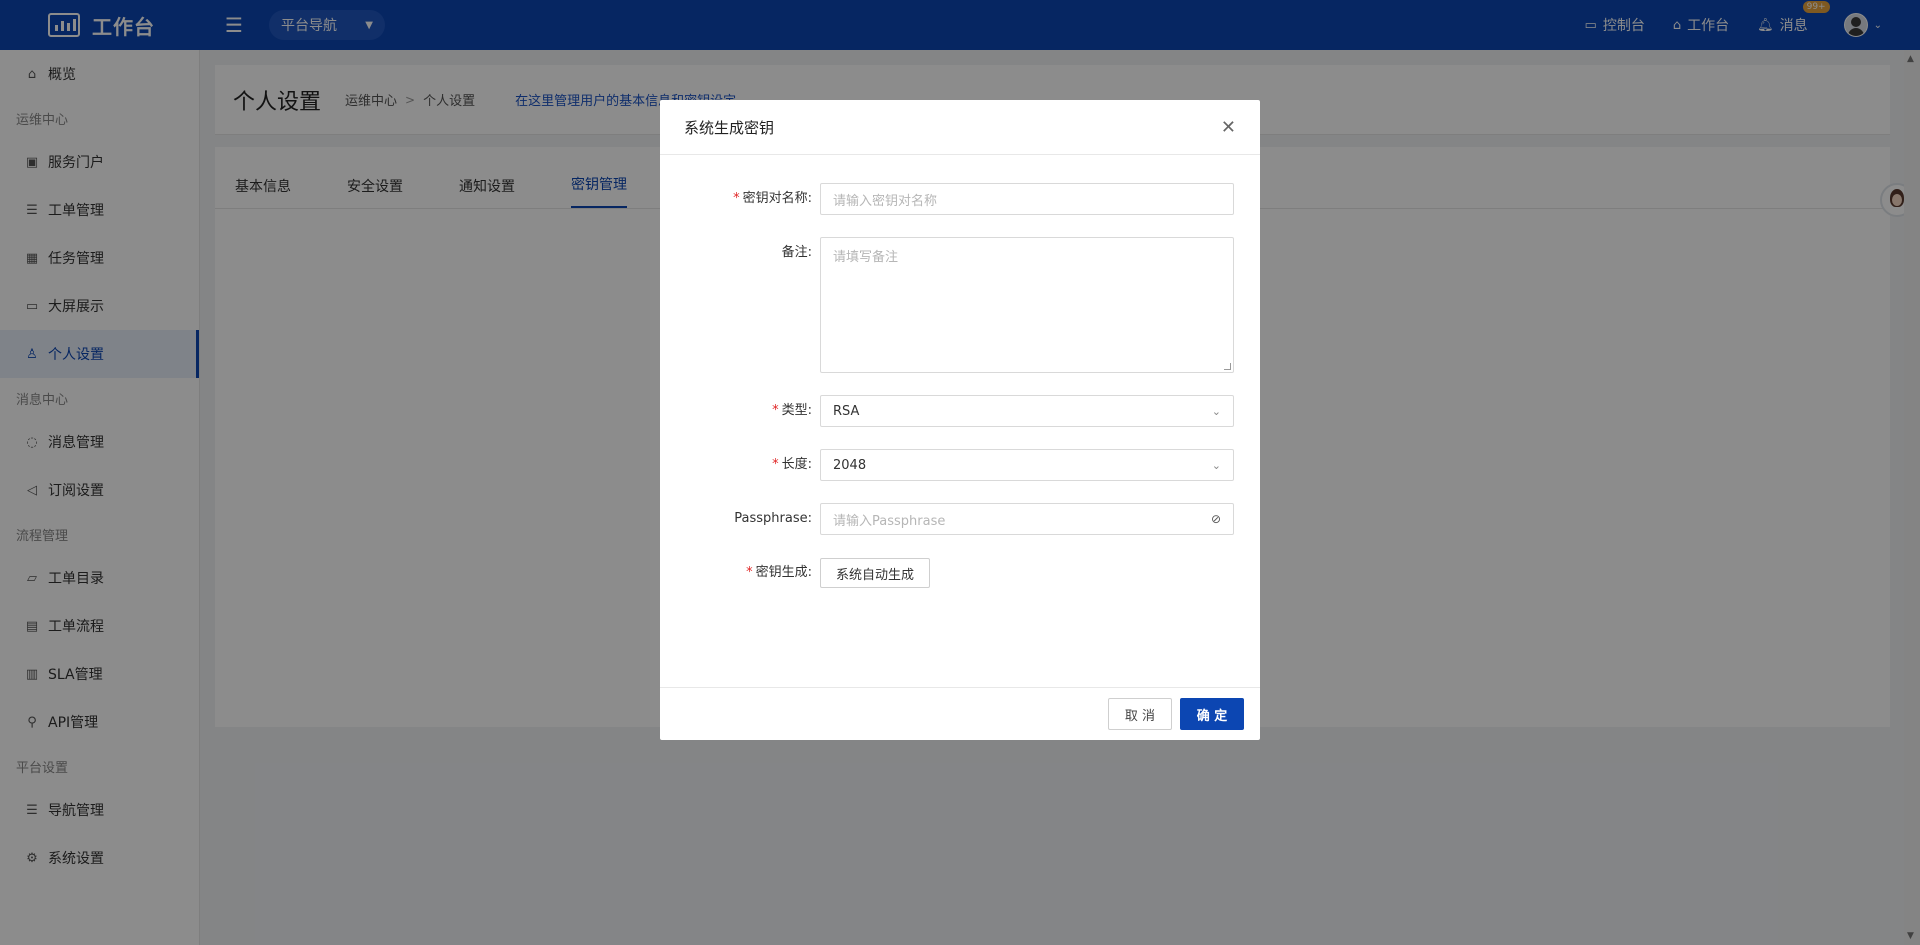  I want to click on form-row-generate: * 密钥生成: 系统自动生成, so click(960, 573).